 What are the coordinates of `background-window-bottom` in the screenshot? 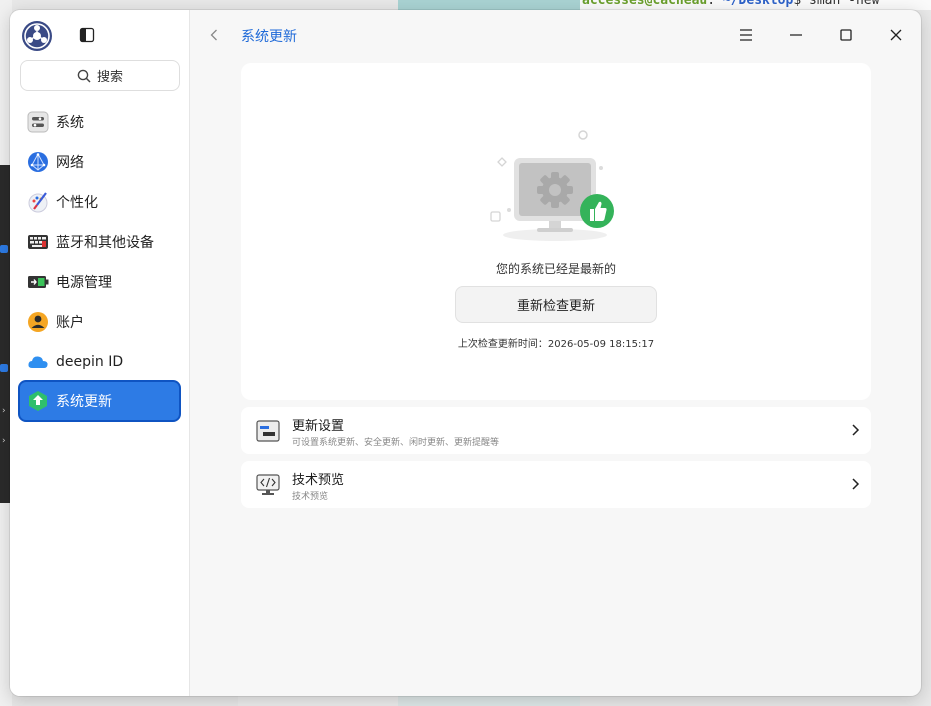 It's located at (318, 701).